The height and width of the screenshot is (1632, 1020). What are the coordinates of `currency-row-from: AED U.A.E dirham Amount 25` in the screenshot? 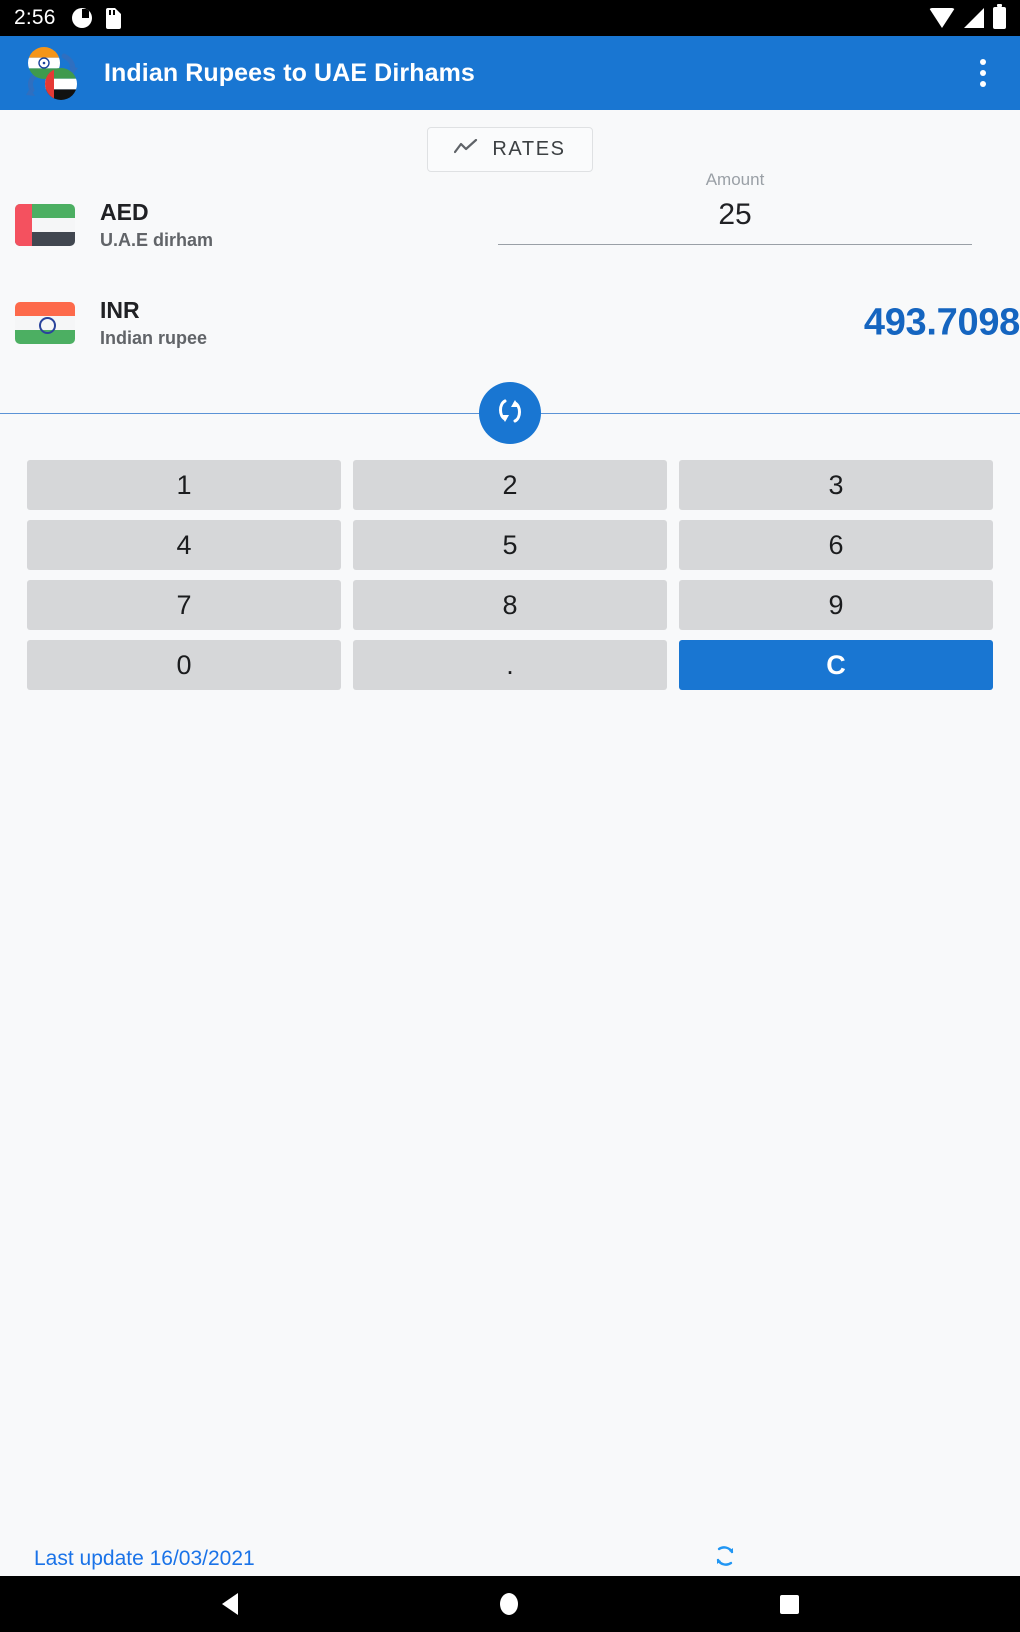 It's located at (510, 216).